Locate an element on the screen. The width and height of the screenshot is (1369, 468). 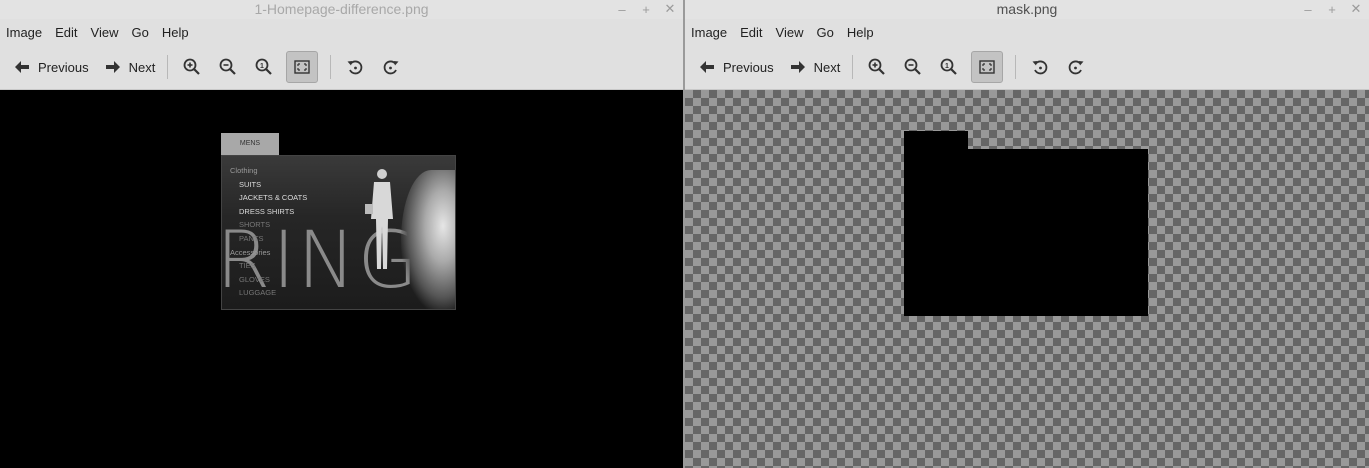
image-menu-item: SUITS is located at coordinates (250, 184).